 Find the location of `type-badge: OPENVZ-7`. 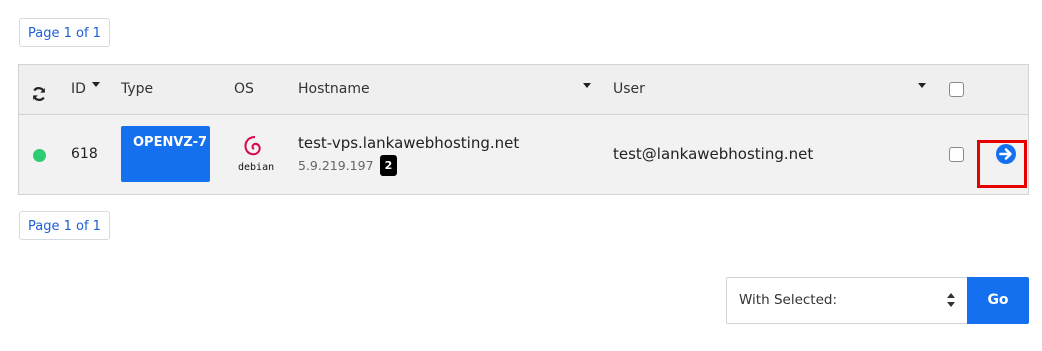

type-badge: OPENVZ-7 is located at coordinates (165, 154).